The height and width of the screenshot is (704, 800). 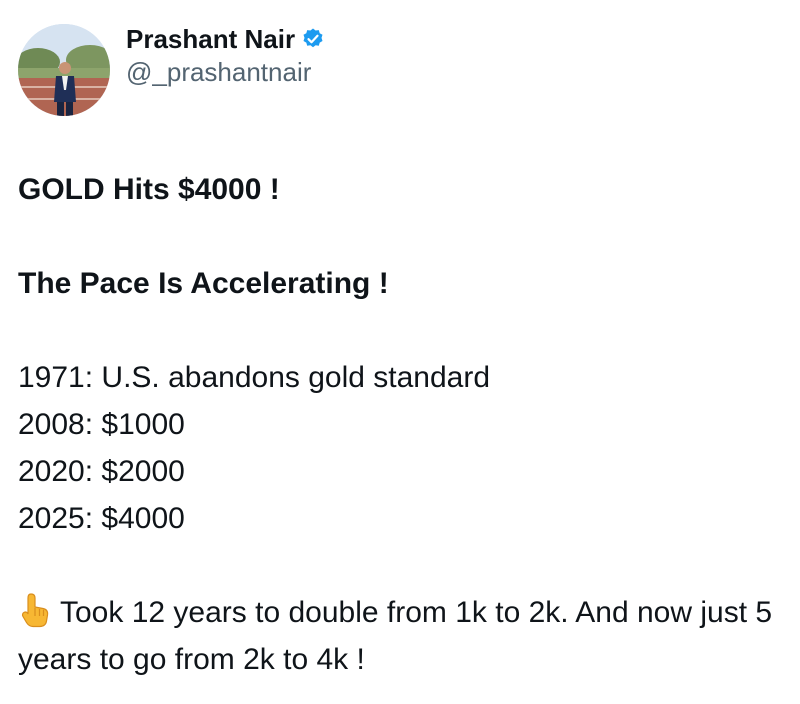 I want to click on timeline-item: 2025: $4000, so click(x=101, y=518).